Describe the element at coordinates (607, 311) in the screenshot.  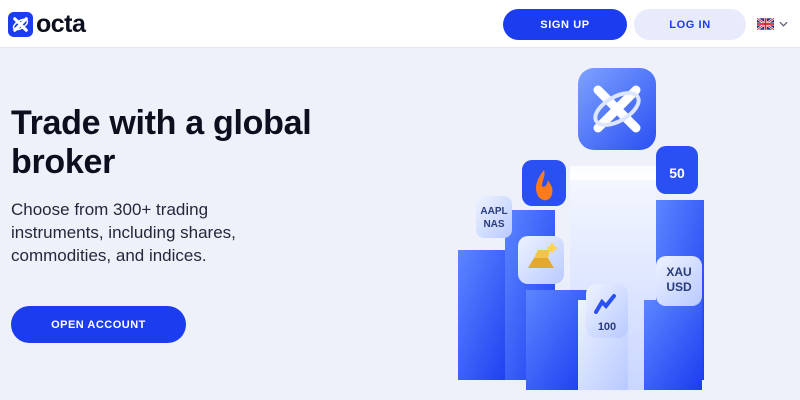
I see `hundred-tile: 100` at that location.